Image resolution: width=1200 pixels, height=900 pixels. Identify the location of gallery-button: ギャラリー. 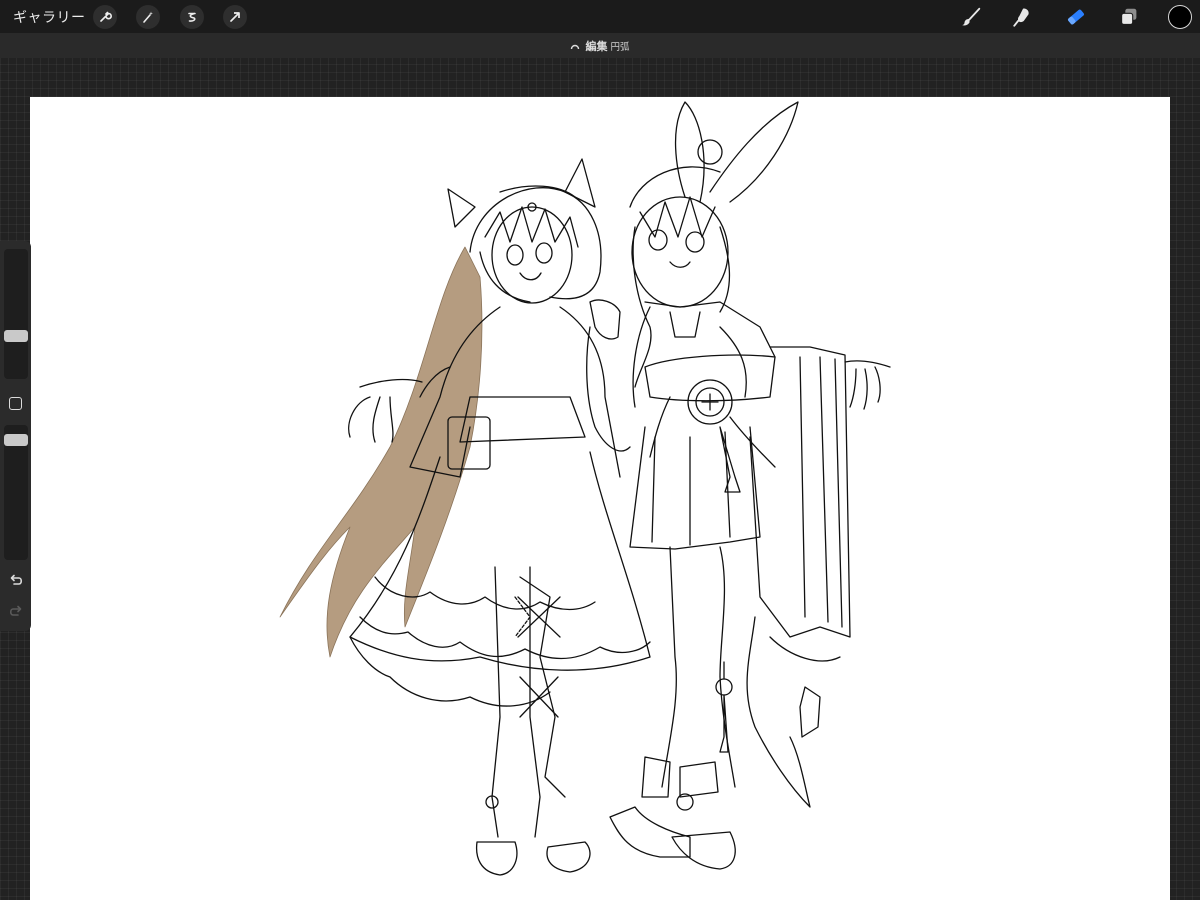
(49, 17).